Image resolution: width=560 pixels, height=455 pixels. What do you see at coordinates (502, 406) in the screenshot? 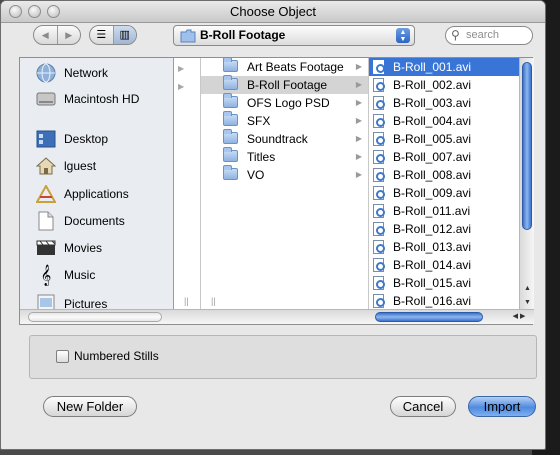
I see `import-button: Import` at bounding box center [502, 406].